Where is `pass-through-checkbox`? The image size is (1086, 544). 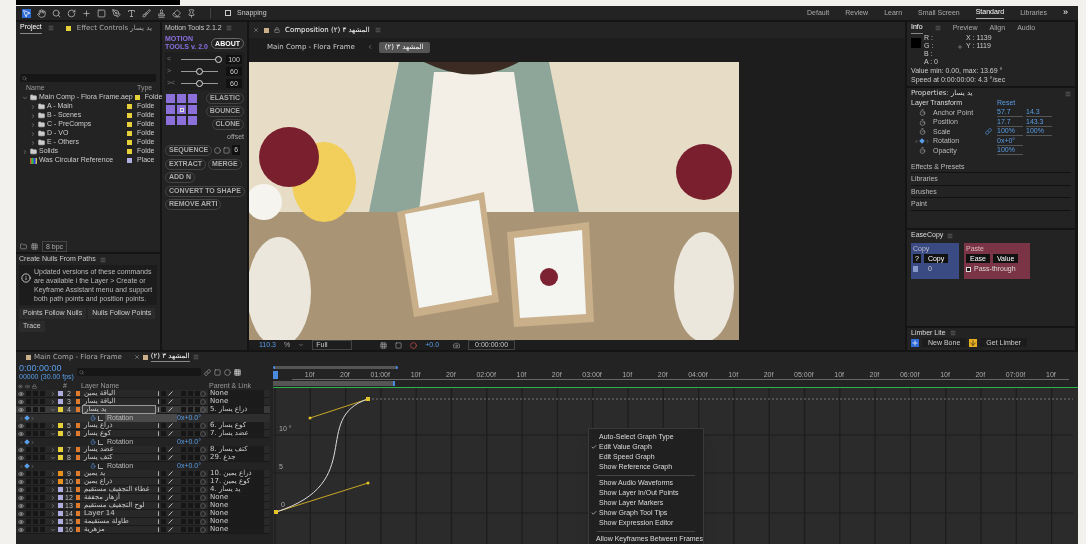 pass-through-checkbox is located at coordinates (968, 269).